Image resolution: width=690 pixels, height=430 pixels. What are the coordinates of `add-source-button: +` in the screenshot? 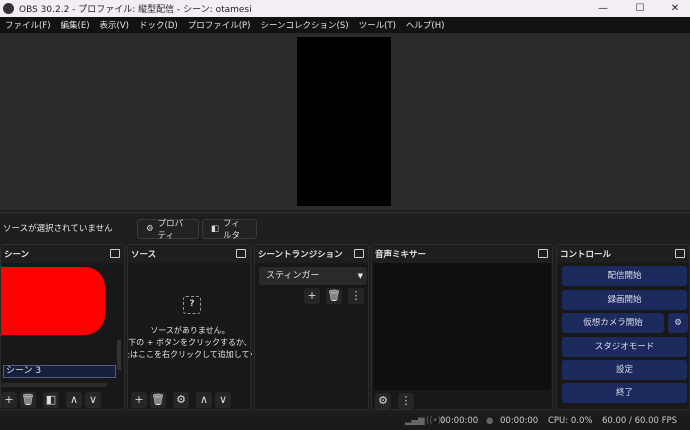 It's located at (139, 400).